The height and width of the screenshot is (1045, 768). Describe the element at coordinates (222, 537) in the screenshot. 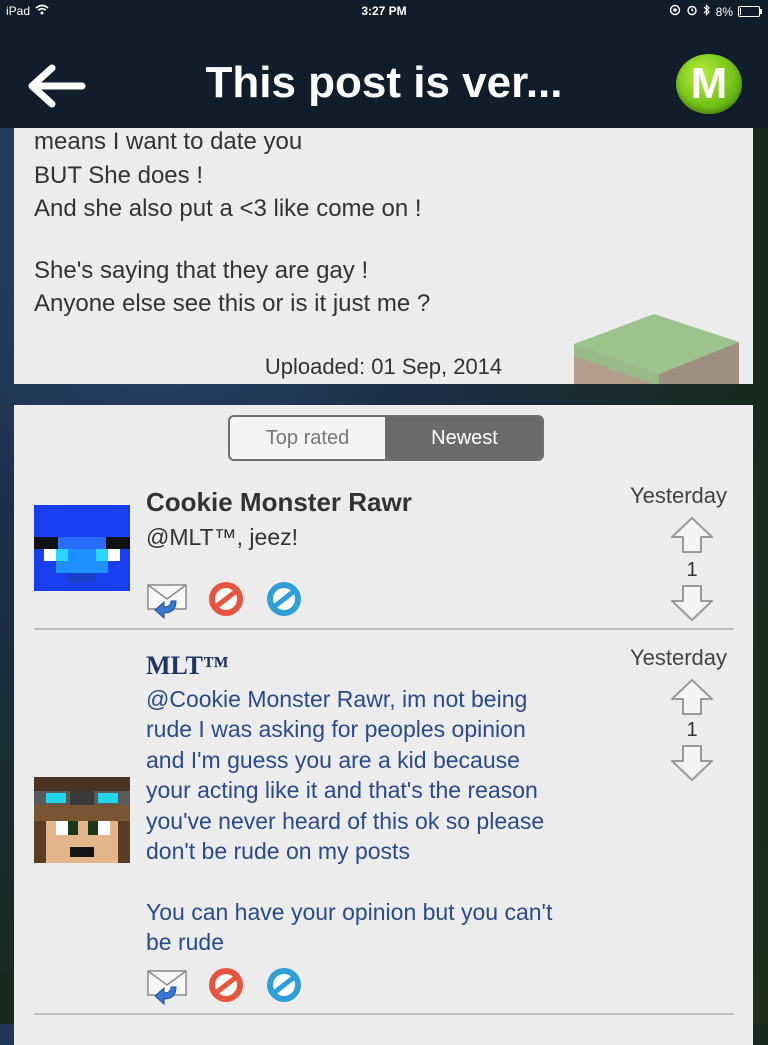

I see `comment-text-line: @MLT™, jeez!` at that location.